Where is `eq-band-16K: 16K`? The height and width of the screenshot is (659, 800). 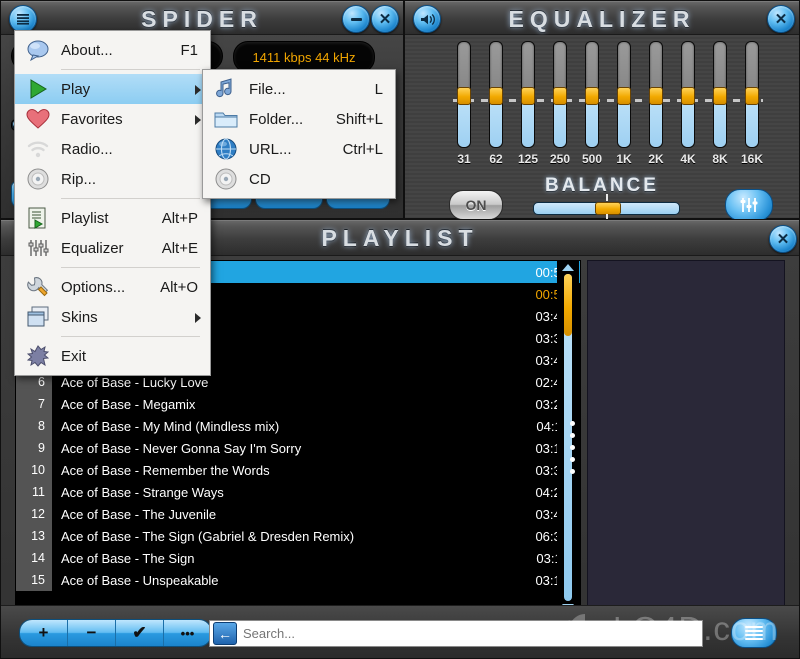 eq-band-16K: 16K is located at coordinates (752, 103).